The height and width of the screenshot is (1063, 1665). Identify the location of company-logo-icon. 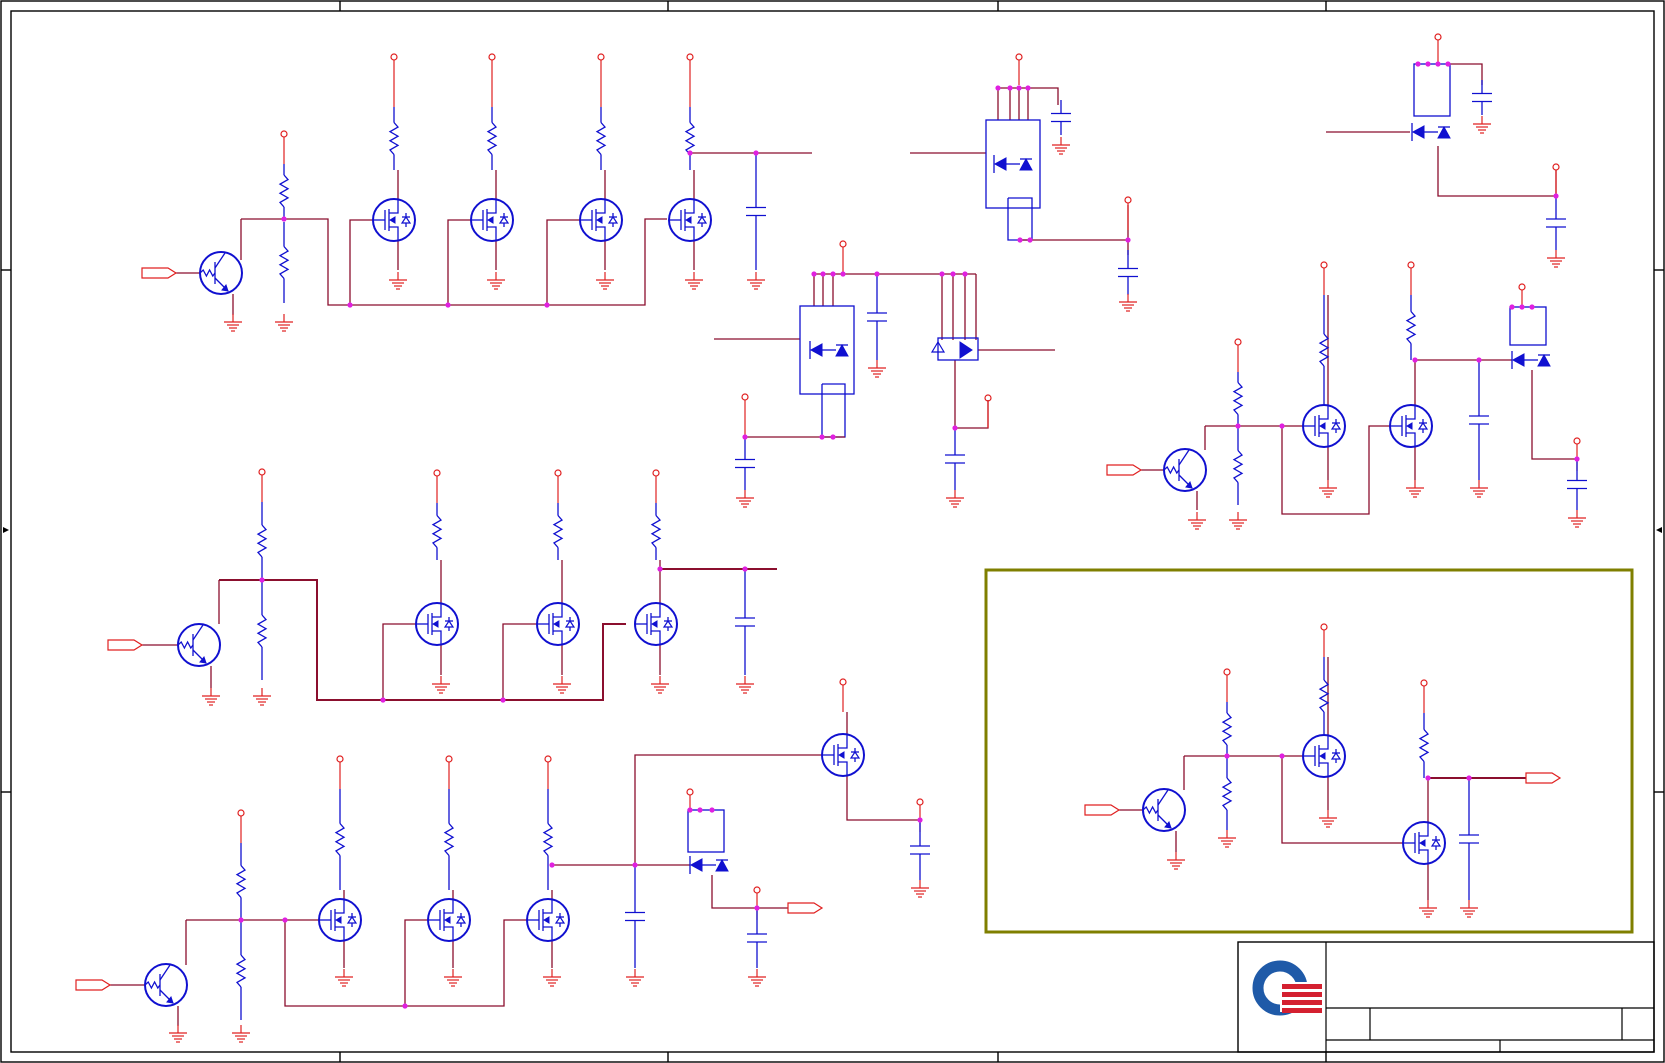
(1287, 988).